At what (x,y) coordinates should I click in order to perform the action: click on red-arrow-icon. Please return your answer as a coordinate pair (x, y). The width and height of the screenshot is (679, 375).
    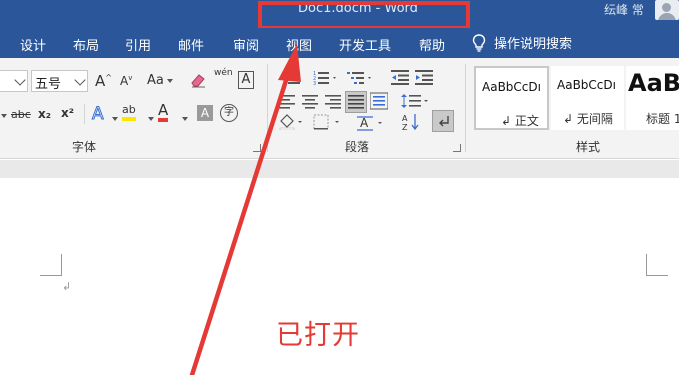
    Looking at the image, I should click on (245, 209).